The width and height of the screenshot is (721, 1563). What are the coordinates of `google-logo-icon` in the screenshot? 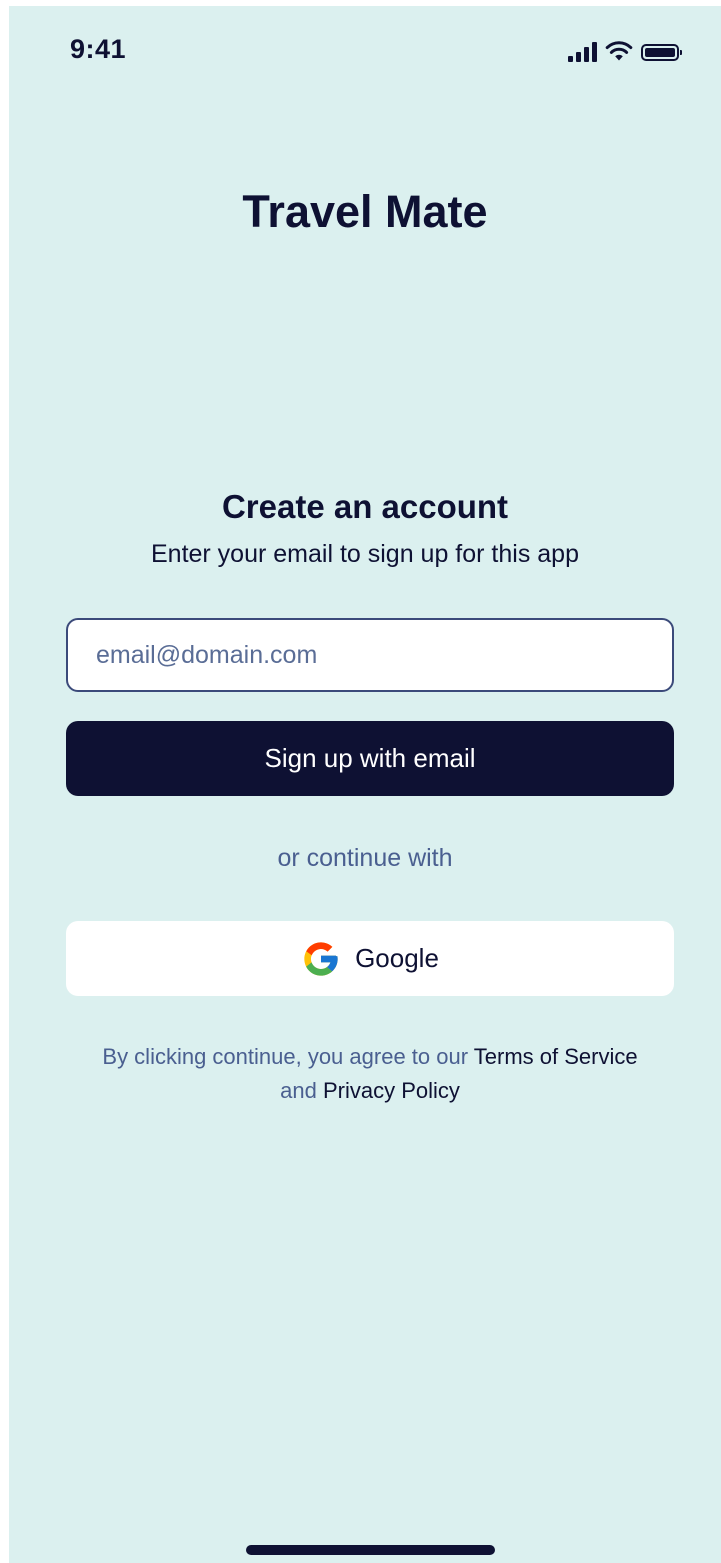 It's located at (321, 958).